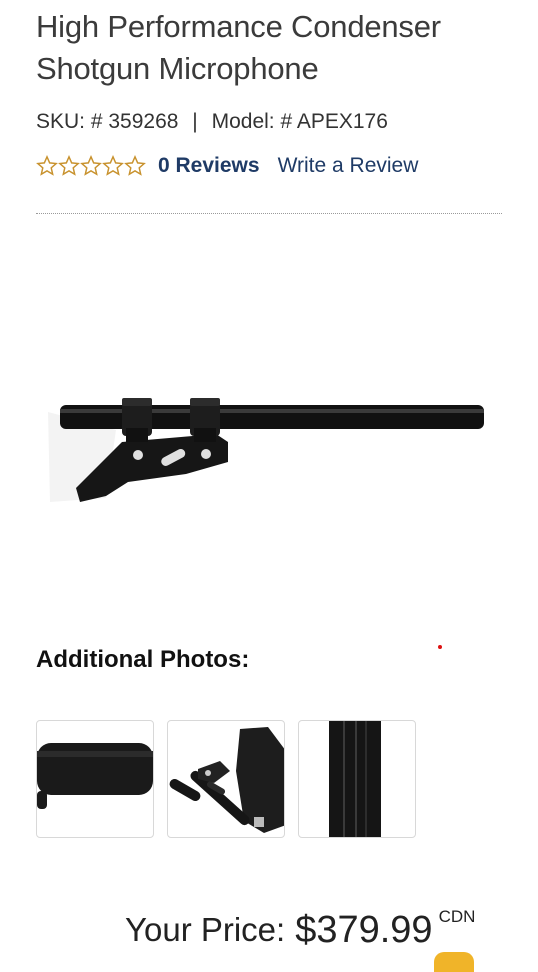 This screenshot has height=972, width=538. What do you see at coordinates (209, 166) in the screenshot?
I see `reviews-count-link: 0 Reviews` at bounding box center [209, 166].